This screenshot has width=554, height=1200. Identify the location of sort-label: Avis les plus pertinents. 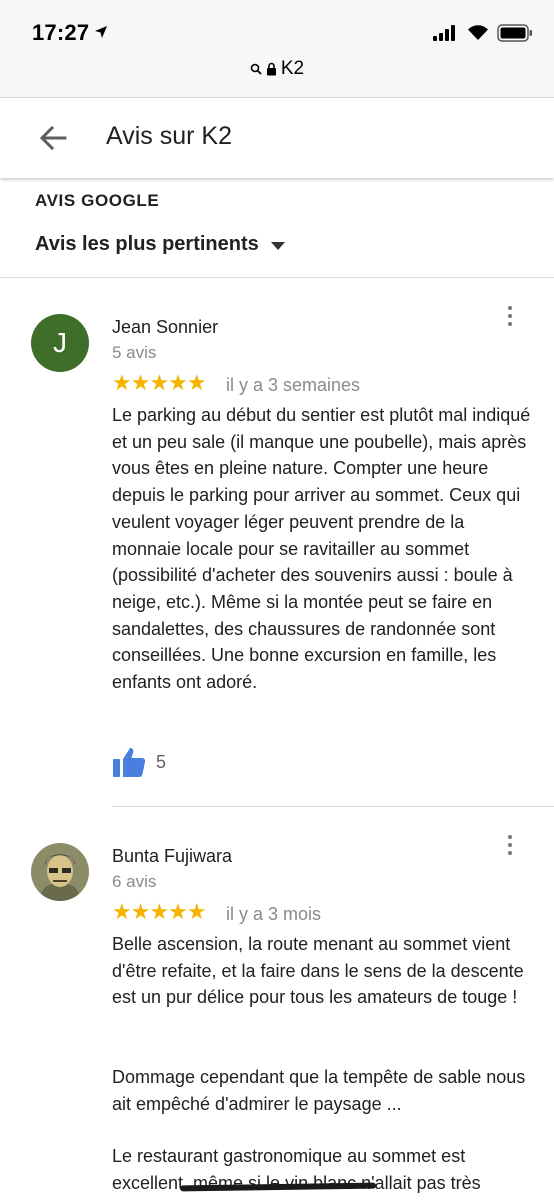
(147, 244).